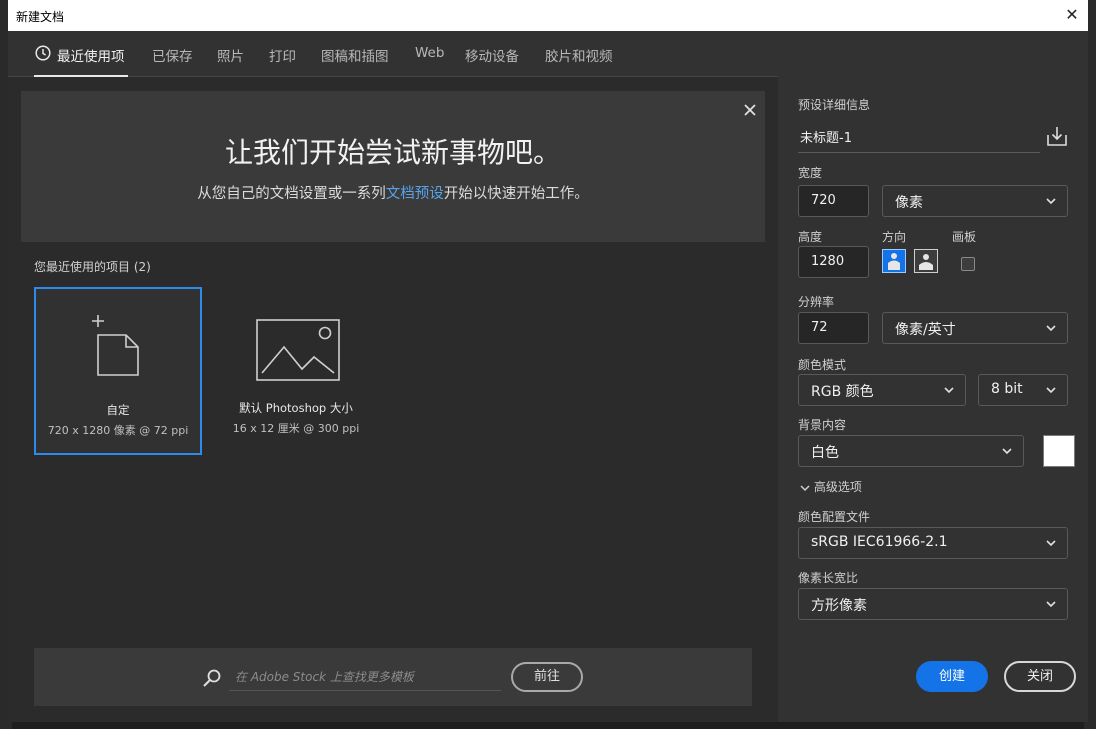 The image size is (1096, 729). What do you see at coordinates (839, 606) in the screenshot?
I see `pixel-aspect-value: 方形像素` at bounding box center [839, 606].